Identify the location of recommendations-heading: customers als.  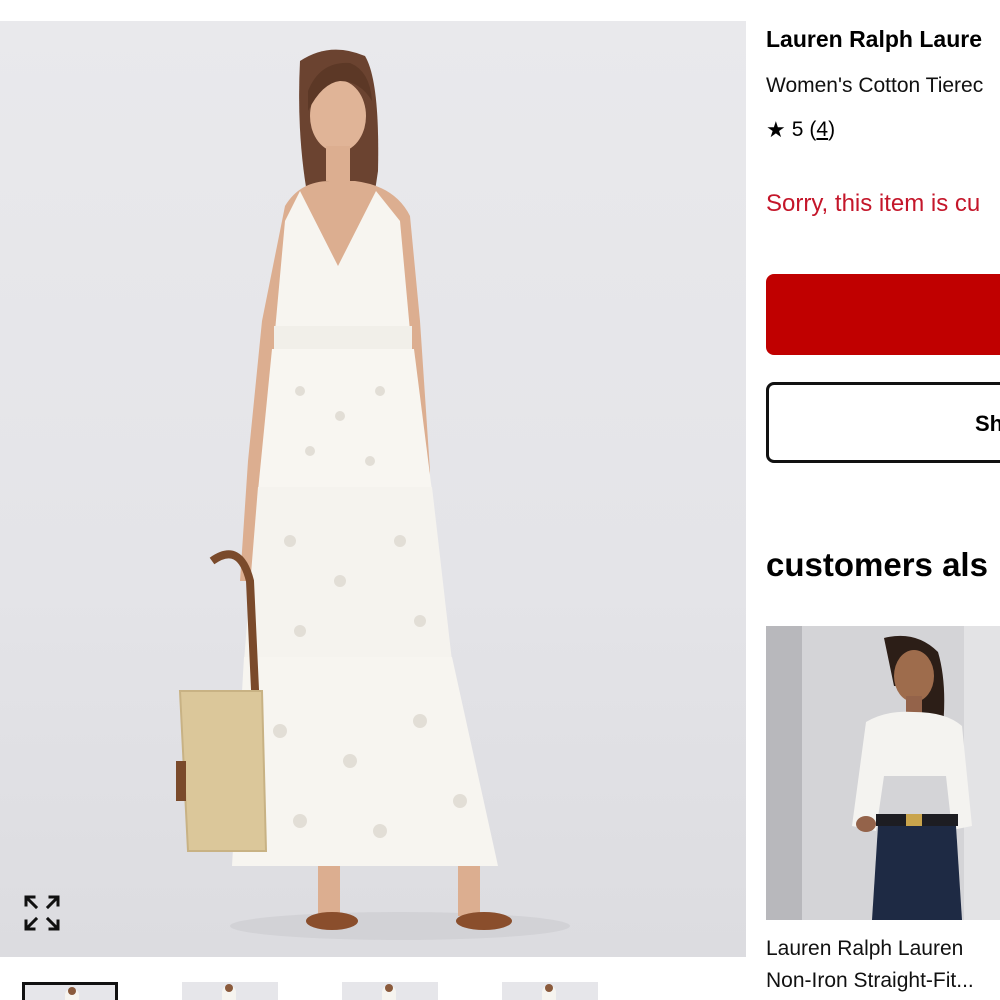
(877, 564).